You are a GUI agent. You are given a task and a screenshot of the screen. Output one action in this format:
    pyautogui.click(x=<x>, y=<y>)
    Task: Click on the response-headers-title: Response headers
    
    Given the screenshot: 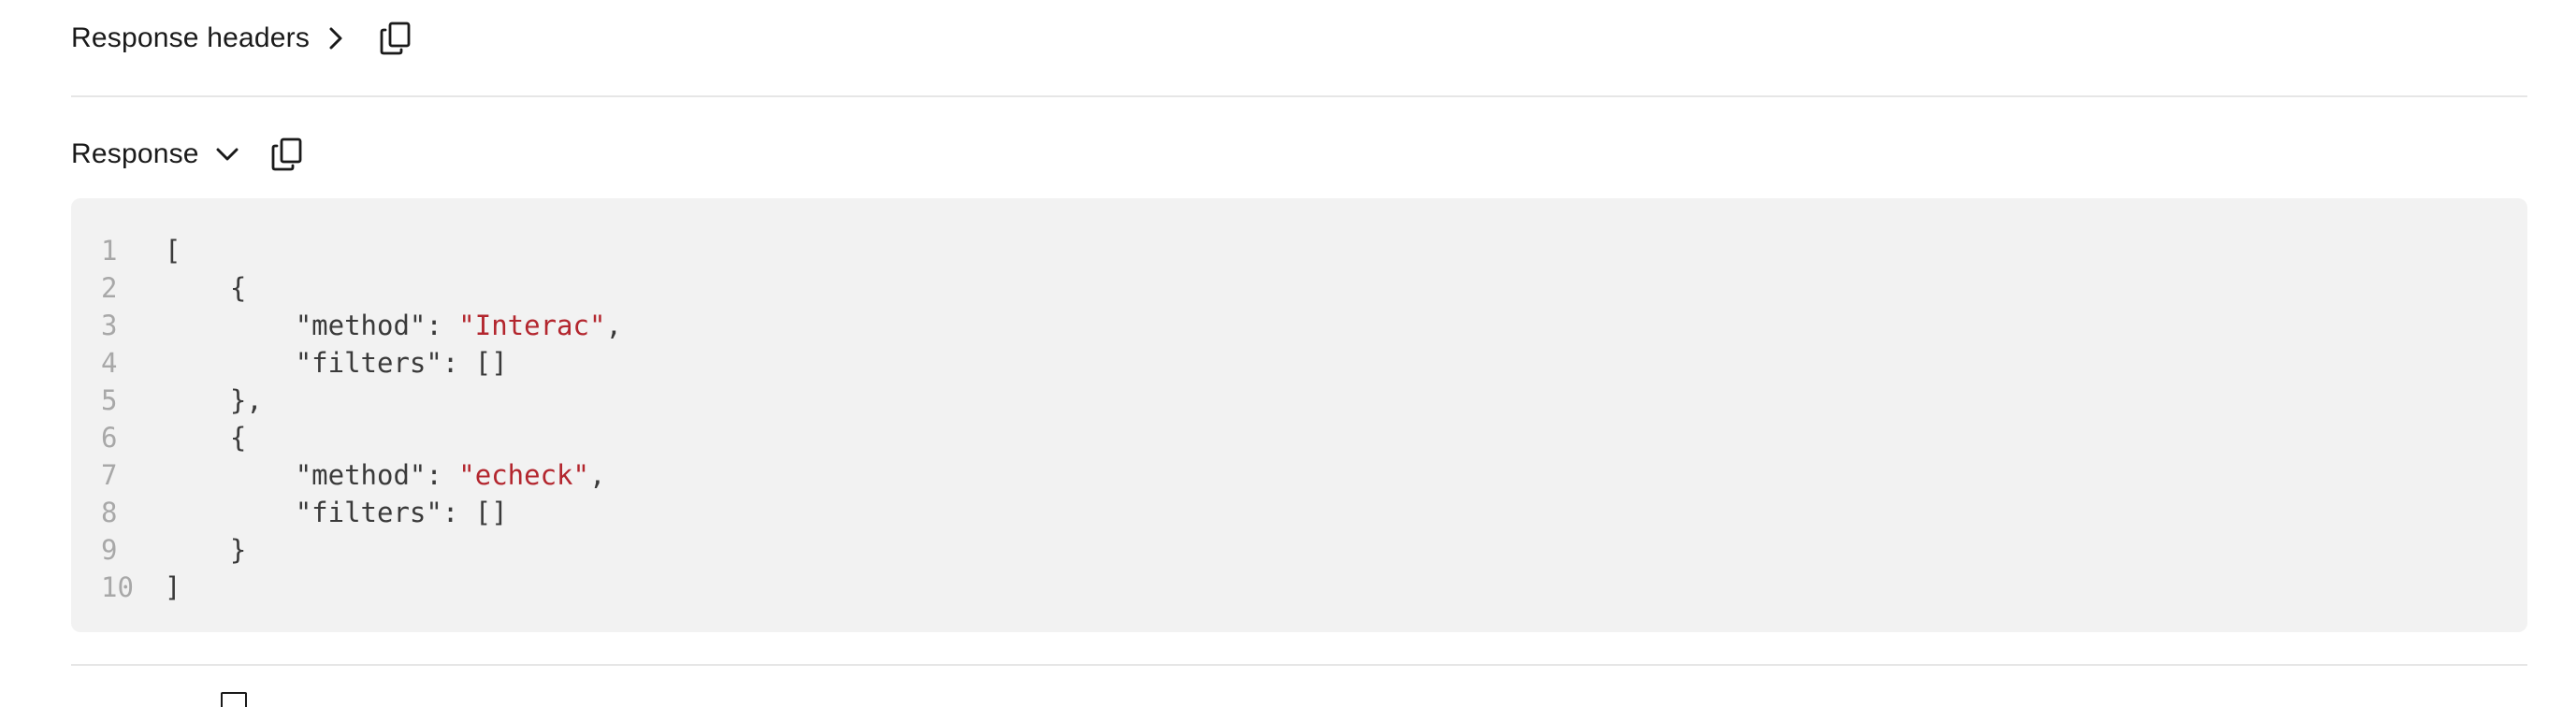 What is the action you would take?
    pyautogui.click(x=191, y=38)
    